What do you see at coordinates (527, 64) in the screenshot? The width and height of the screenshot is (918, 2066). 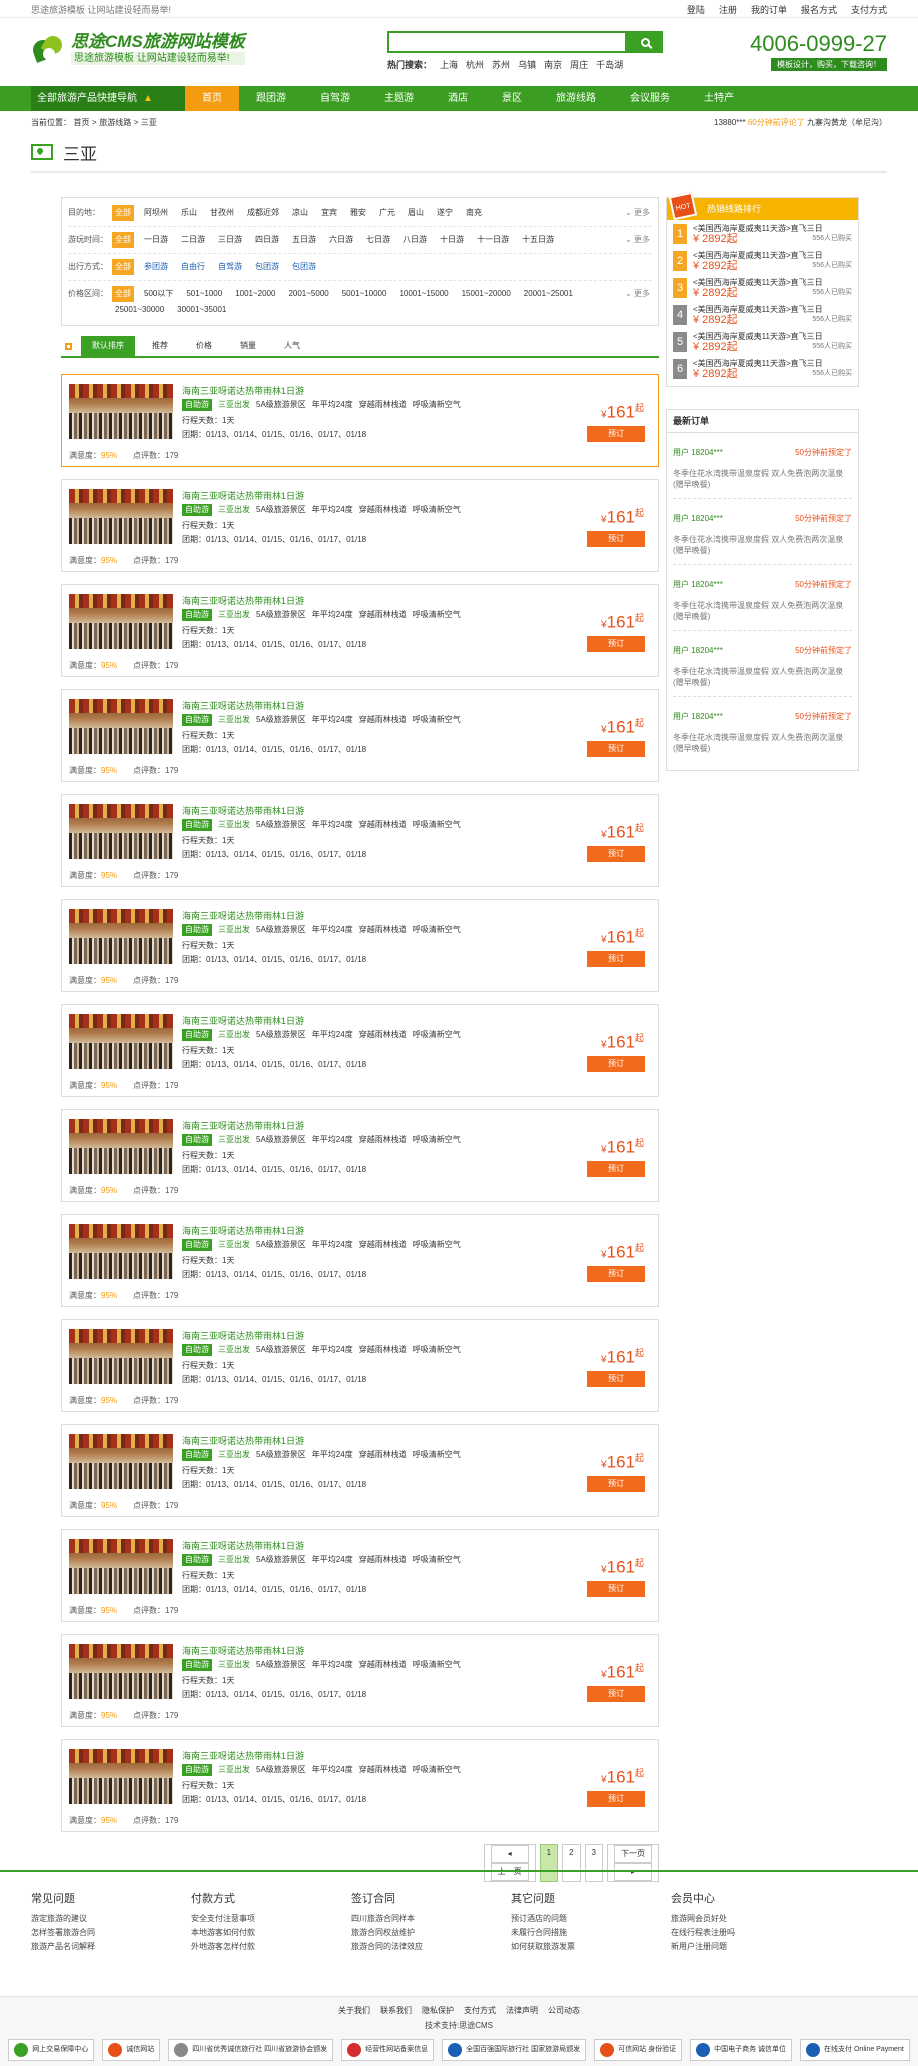 I see `hot-search-link: 乌镇` at bounding box center [527, 64].